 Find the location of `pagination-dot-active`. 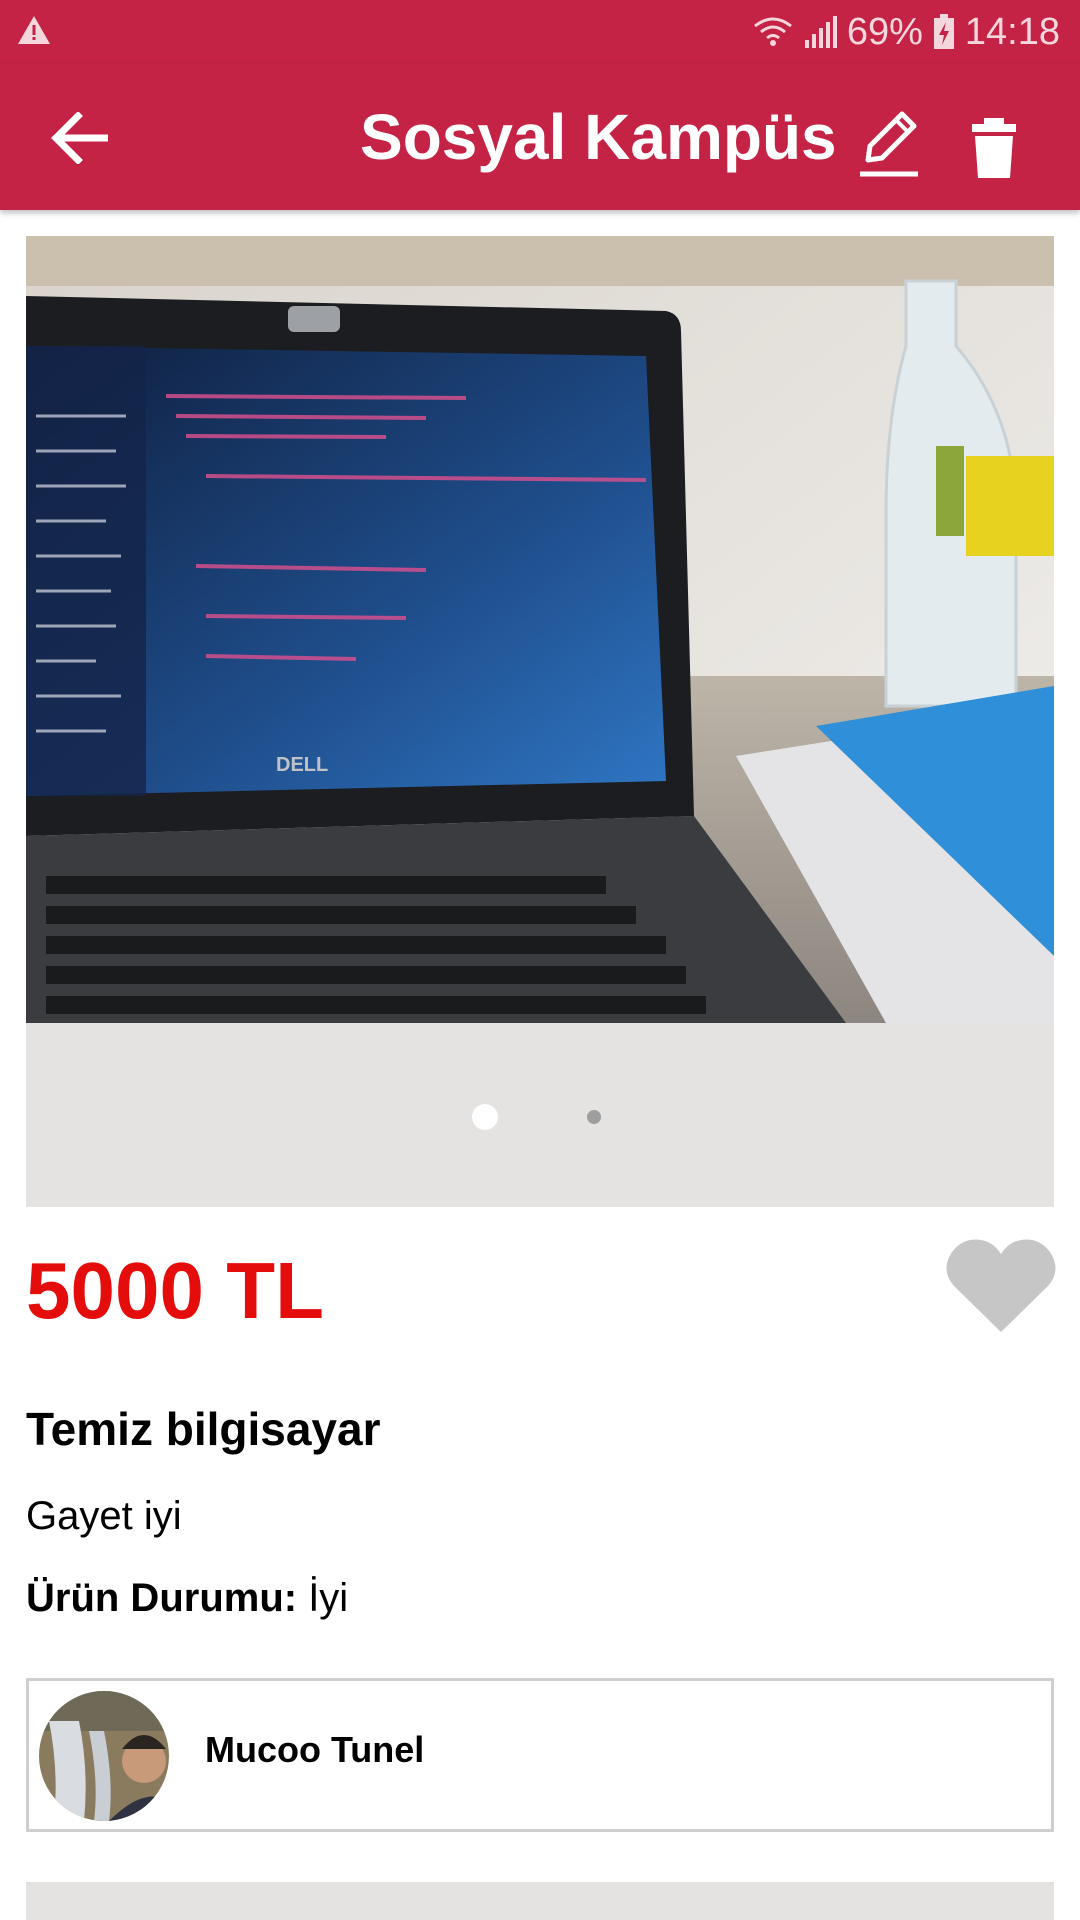

pagination-dot-active is located at coordinates (485, 1117).